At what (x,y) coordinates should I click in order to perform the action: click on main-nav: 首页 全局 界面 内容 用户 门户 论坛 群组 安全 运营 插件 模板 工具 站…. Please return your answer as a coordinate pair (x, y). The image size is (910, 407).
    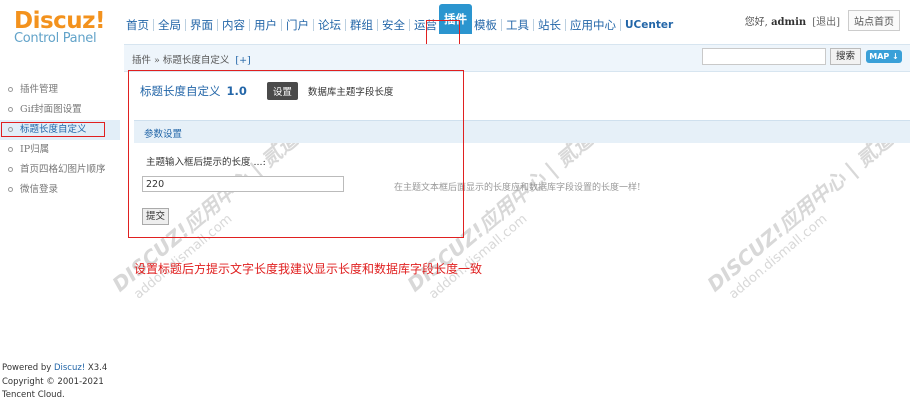
    Looking at the image, I should click on (399, 20).